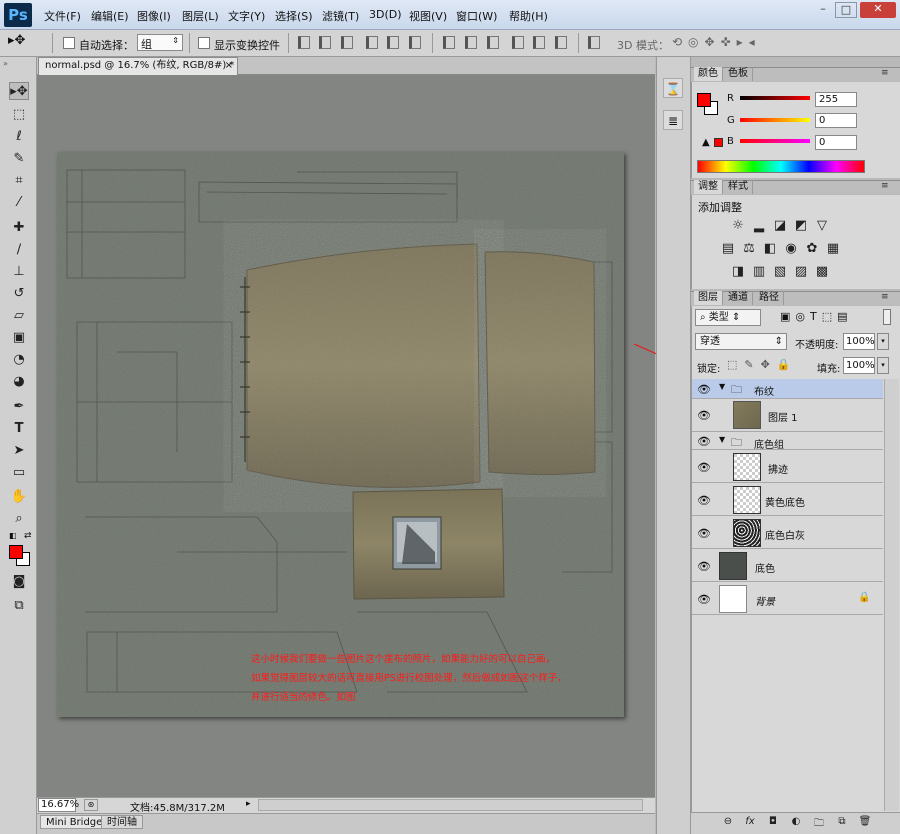 Image resolution: width=900 pixels, height=834 pixels. What do you see at coordinates (28, 536) in the screenshot?
I see `swap-colors-icon: ⇄` at bounding box center [28, 536].